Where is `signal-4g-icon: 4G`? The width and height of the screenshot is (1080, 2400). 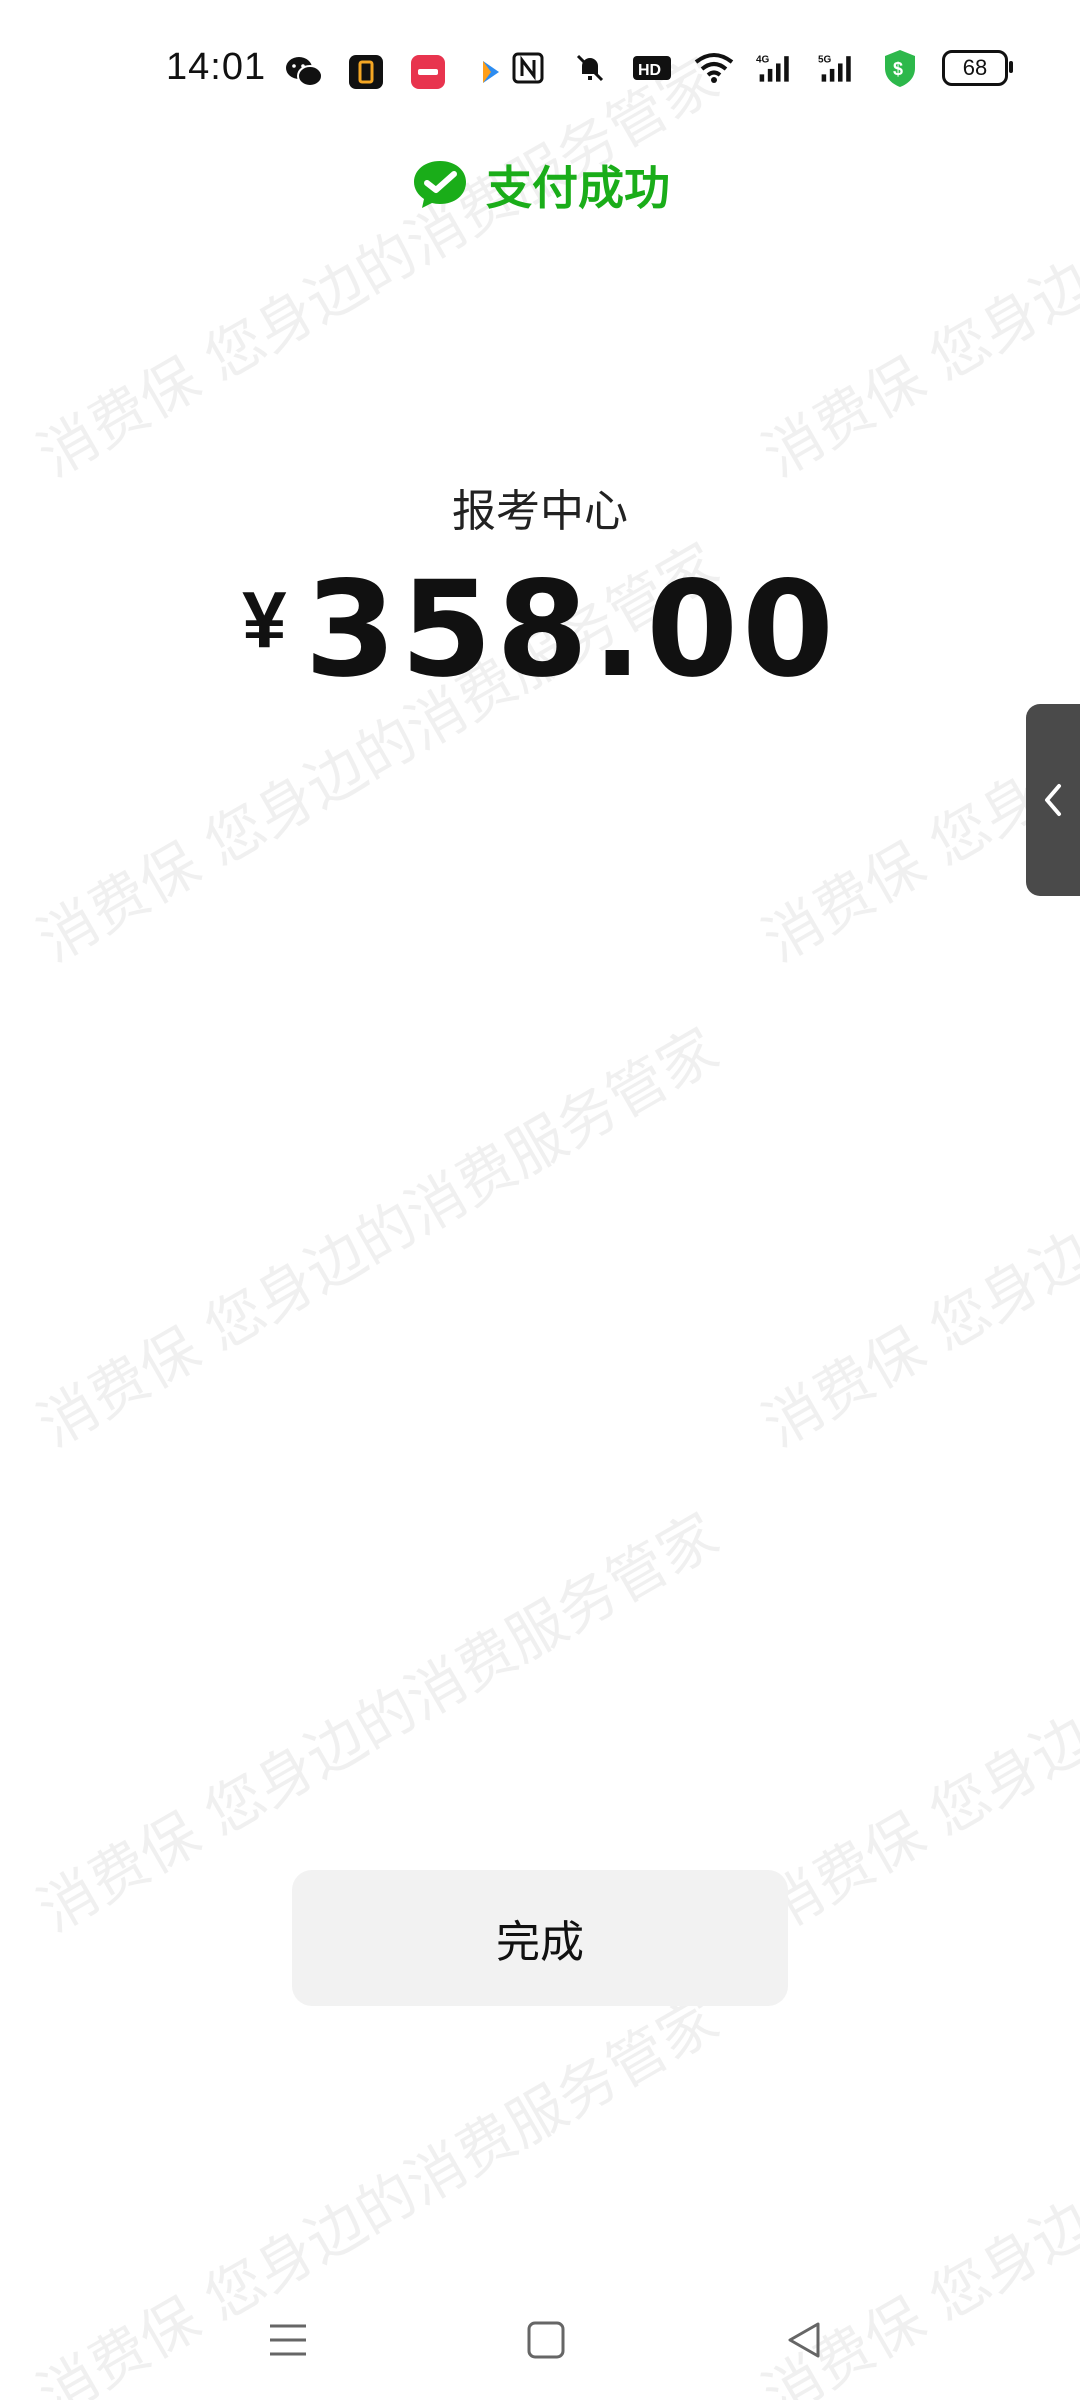
signal-4g-icon: 4G is located at coordinates (776, 68).